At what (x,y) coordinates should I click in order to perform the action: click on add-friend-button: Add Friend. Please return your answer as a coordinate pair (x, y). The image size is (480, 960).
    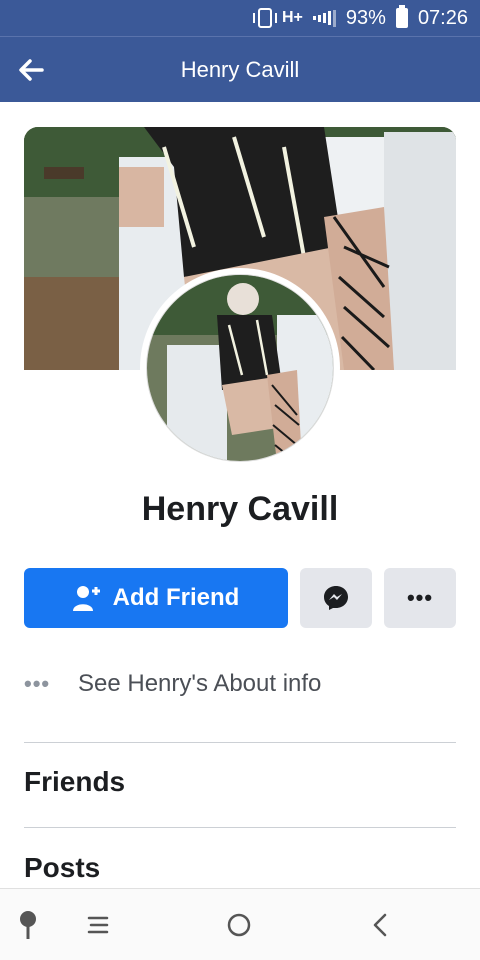
    Looking at the image, I should click on (156, 598).